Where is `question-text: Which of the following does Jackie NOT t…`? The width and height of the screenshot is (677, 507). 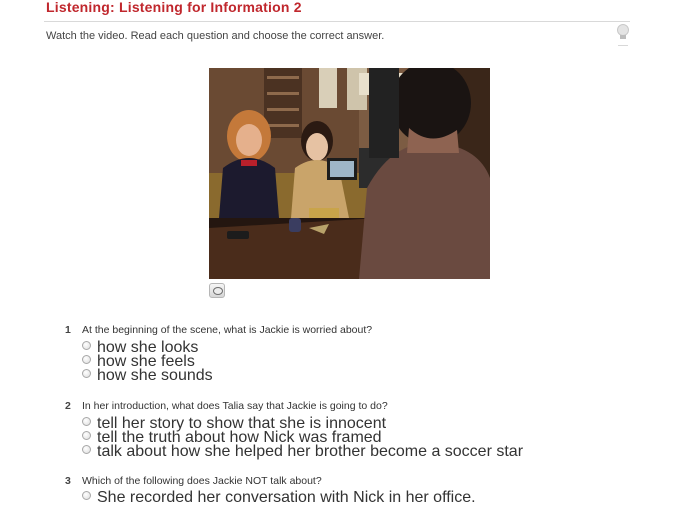 question-text: Which of the following does Jackie NOT t… is located at coordinates (202, 481).